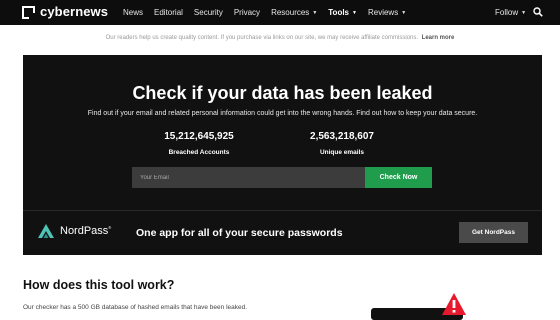  What do you see at coordinates (294, 12) in the screenshot?
I see `nav-resources: Resources ▼` at bounding box center [294, 12].